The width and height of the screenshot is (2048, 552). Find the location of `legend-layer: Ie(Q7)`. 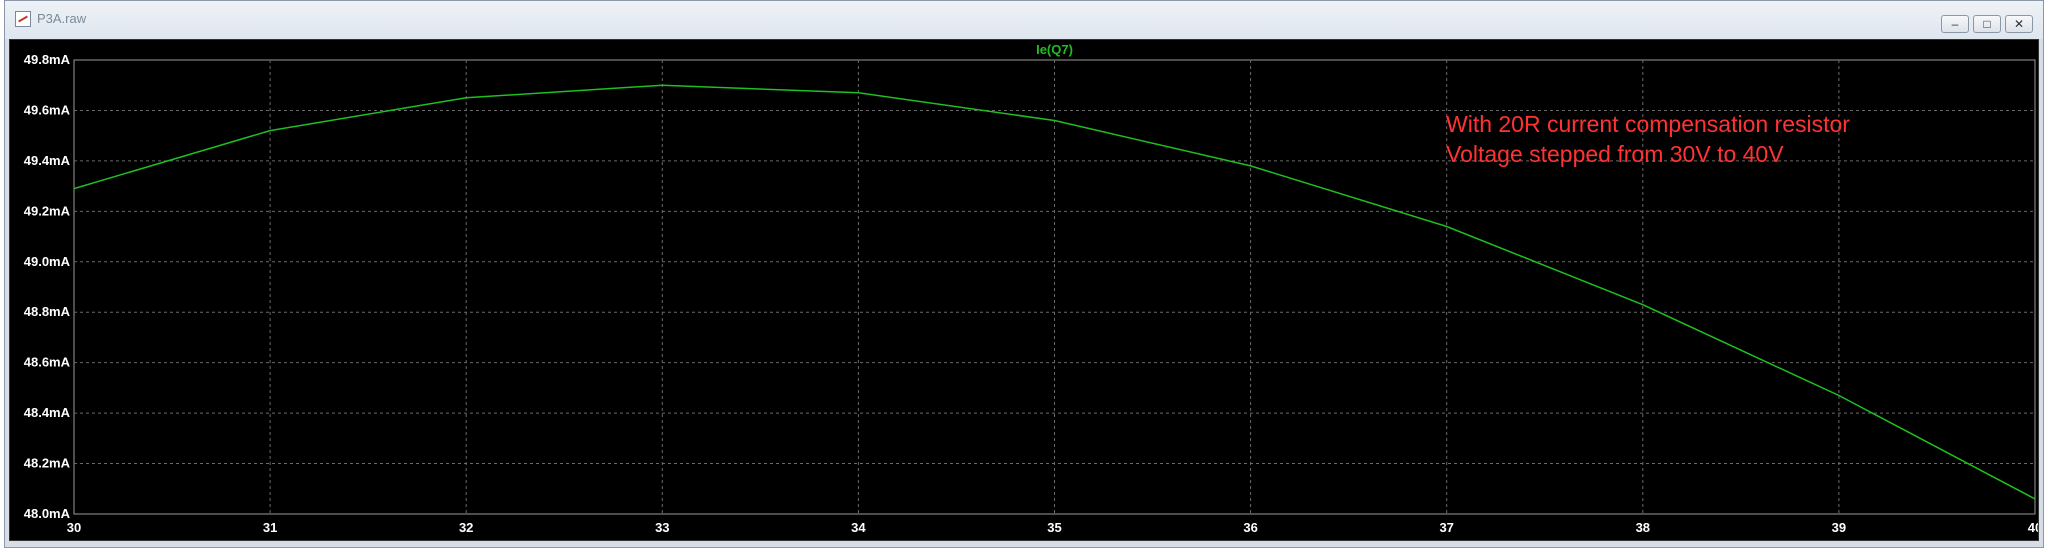

legend-layer: Ie(Q7) is located at coordinates (1054, 49).